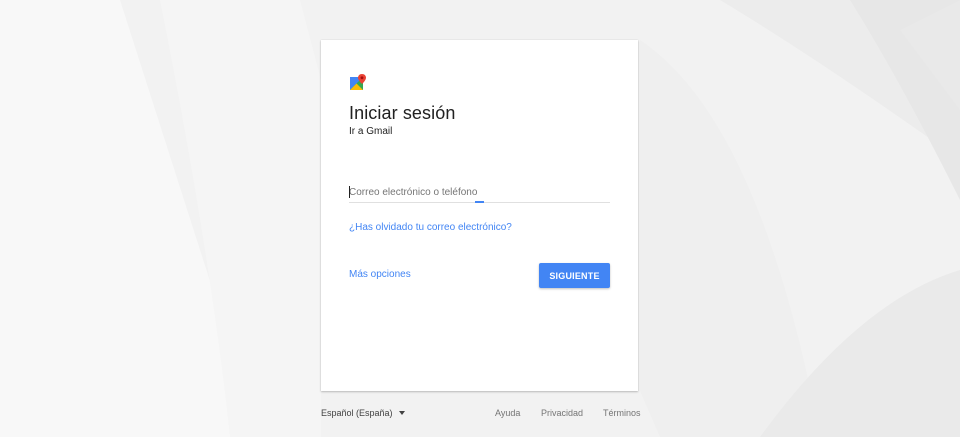  I want to click on forgot-email-link: ¿Has olvidado tu correo electrónico?, so click(430, 227).